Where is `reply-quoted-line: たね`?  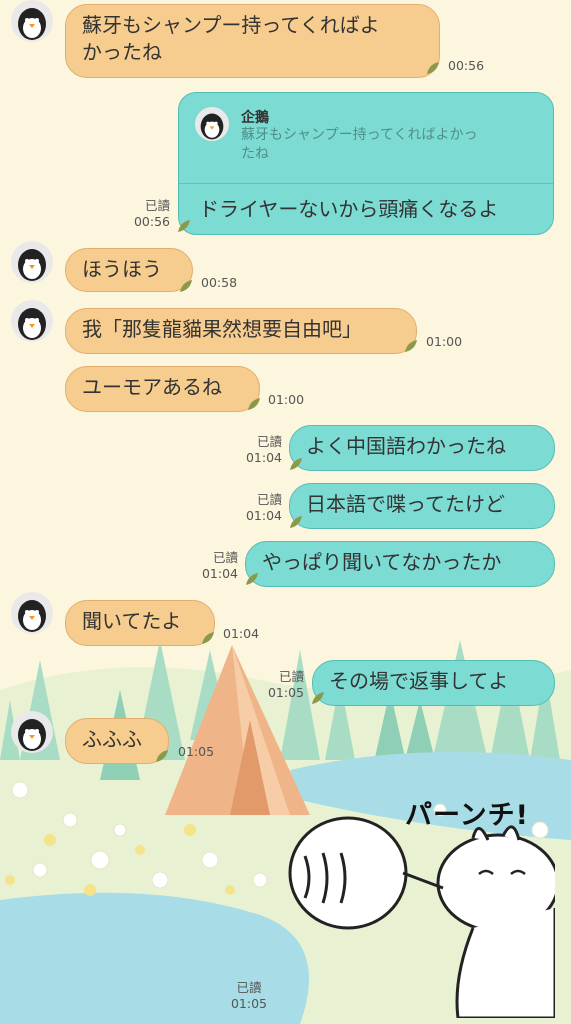
reply-quoted-line: たね is located at coordinates (255, 154).